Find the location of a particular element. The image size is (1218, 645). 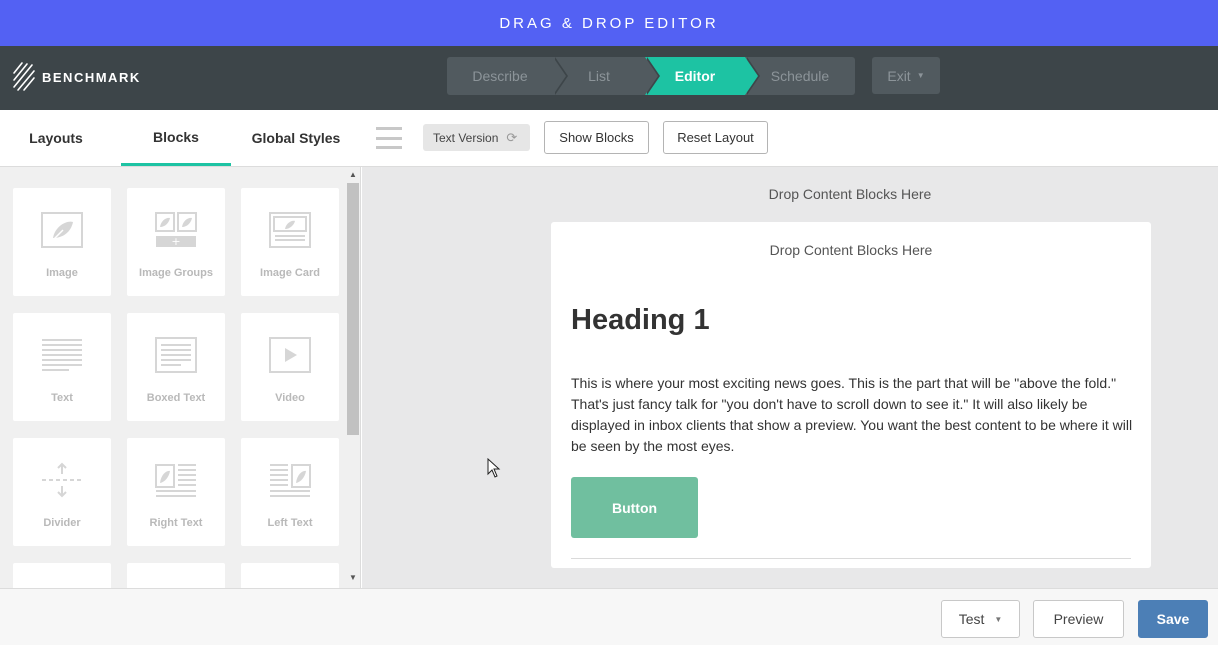

benchmark-logo-icon is located at coordinates (24, 76).